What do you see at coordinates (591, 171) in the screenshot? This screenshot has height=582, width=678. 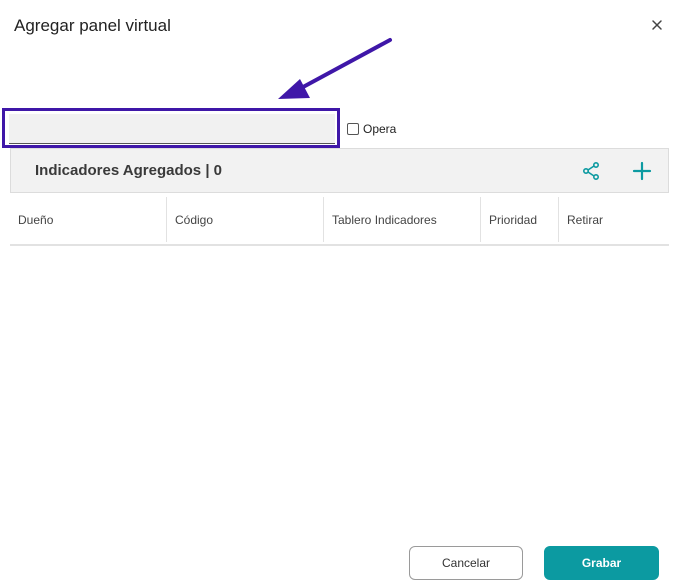 I see `share-icon` at bounding box center [591, 171].